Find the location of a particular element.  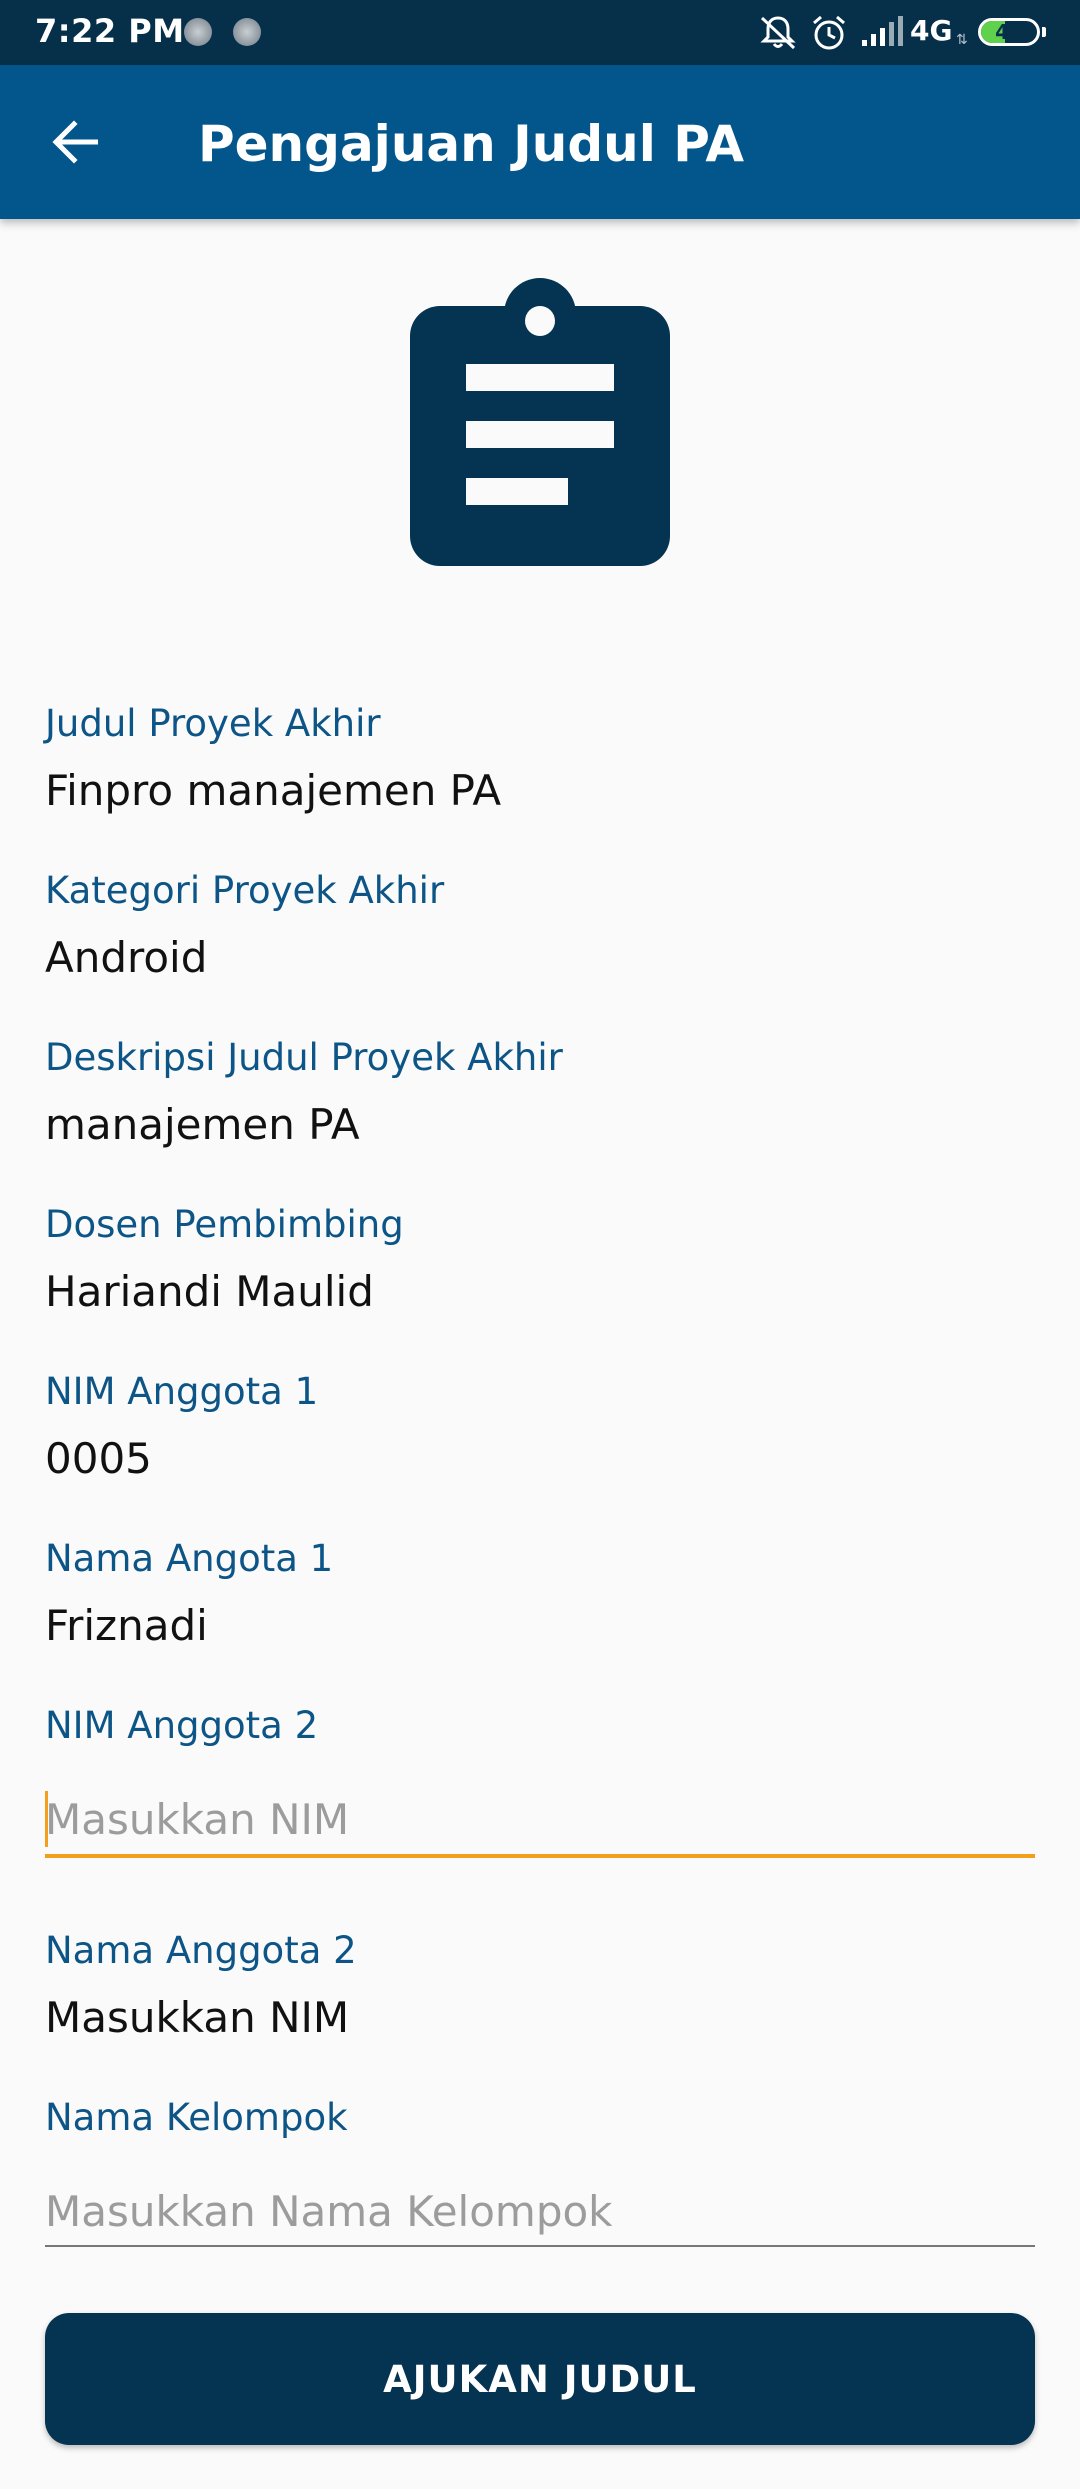

battery-tip is located at coordinates (1044, 32).